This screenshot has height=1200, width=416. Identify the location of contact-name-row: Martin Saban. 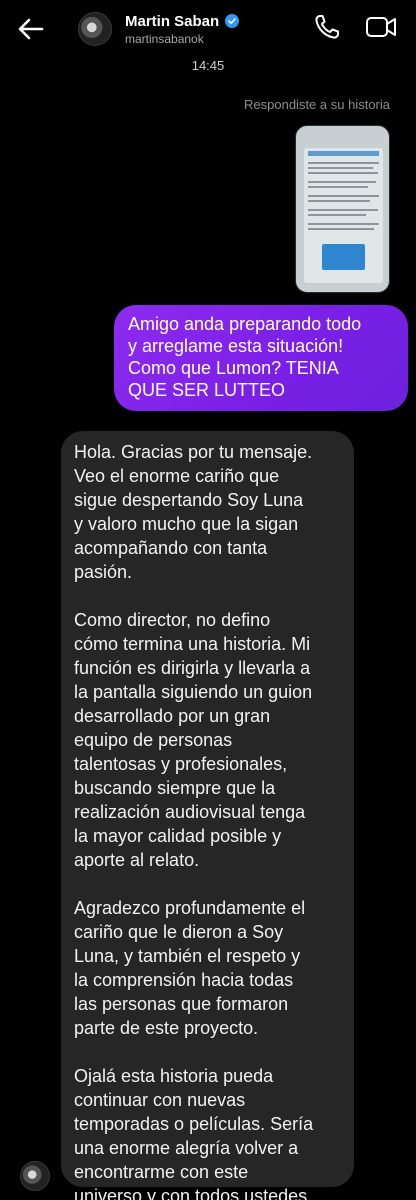
(182, 21).